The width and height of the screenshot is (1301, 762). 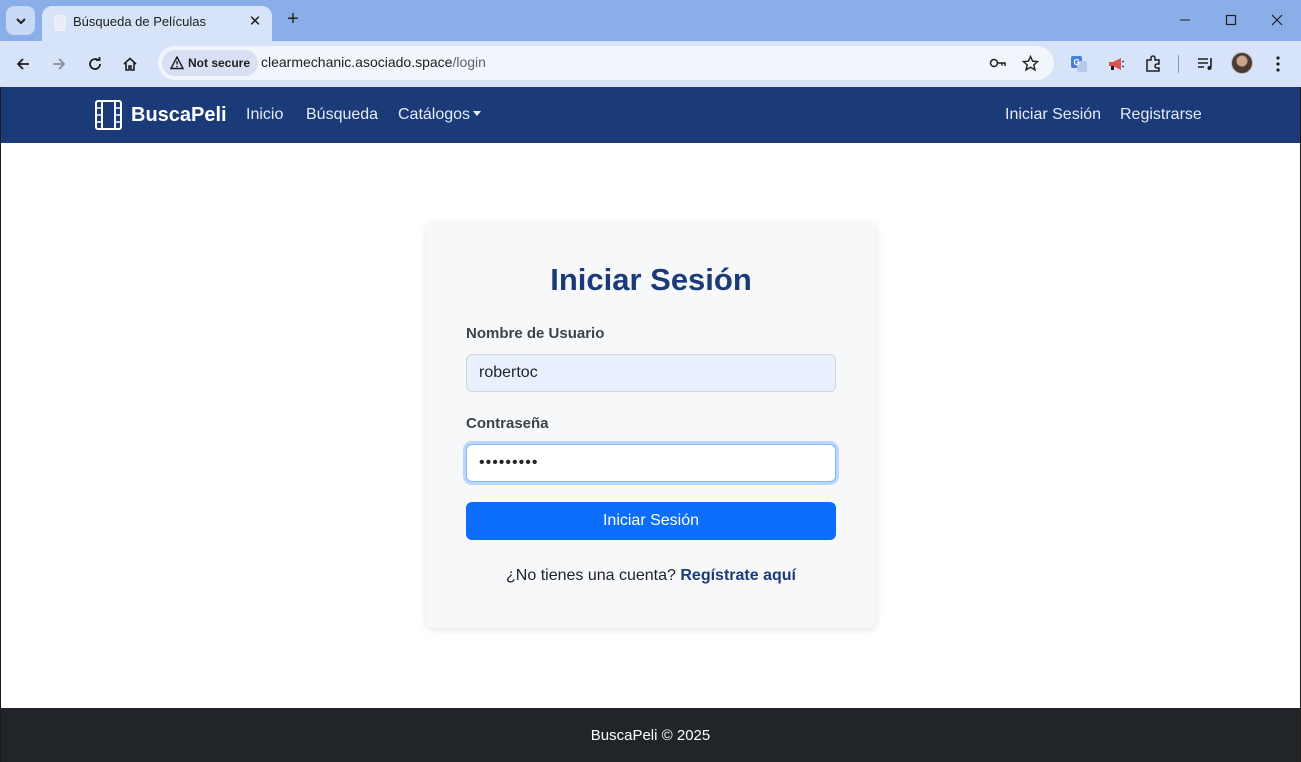 What do you see at coordinates (1030, 63) in the screenshot?
I see `star-icon` at bounding box center [1030, 63].